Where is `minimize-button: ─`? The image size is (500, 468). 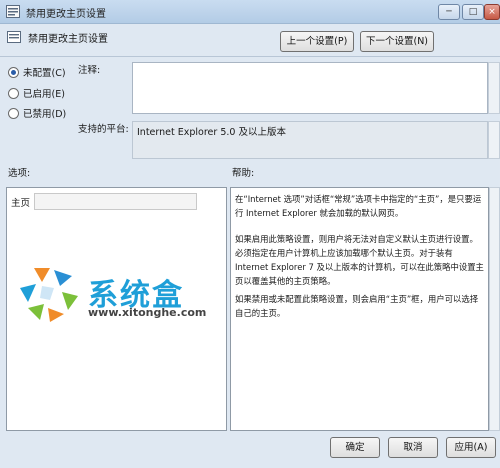
minimize-button: ─ is located at coordinates (449, 12).